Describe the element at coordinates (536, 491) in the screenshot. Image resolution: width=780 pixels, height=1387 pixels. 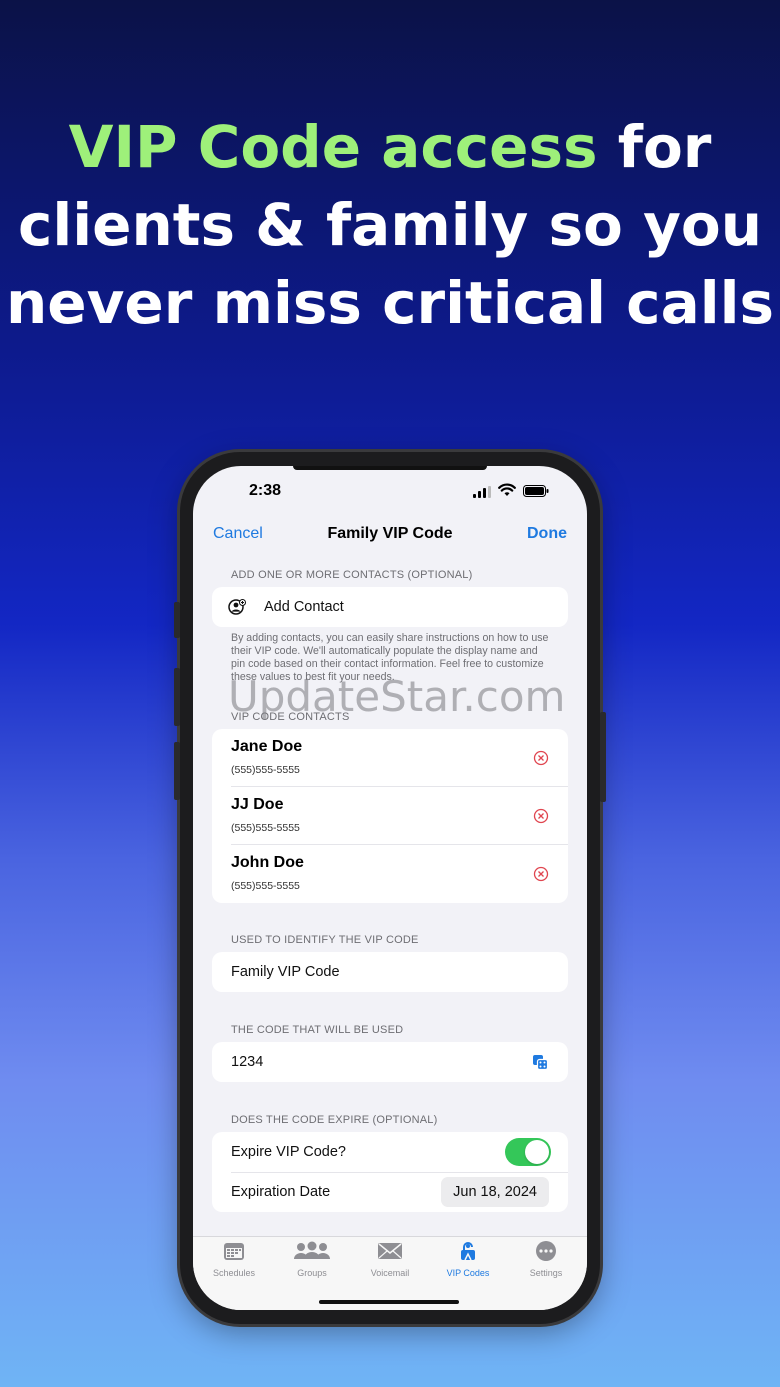
I see `battery-icon` at that location.